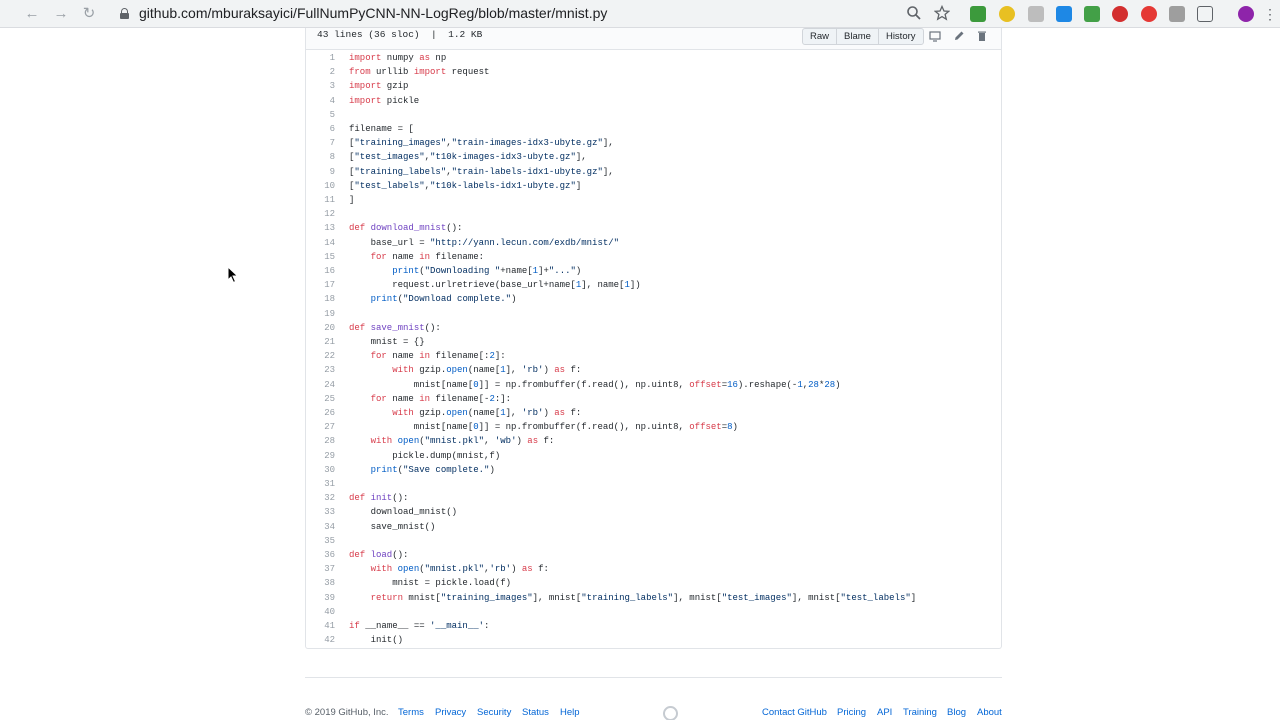 Image resolution: width=1280 pixels, height=720 pixels. Describe the element at coordinates (320, 527) in the screenshot. I see `line-number: 34` at that location.